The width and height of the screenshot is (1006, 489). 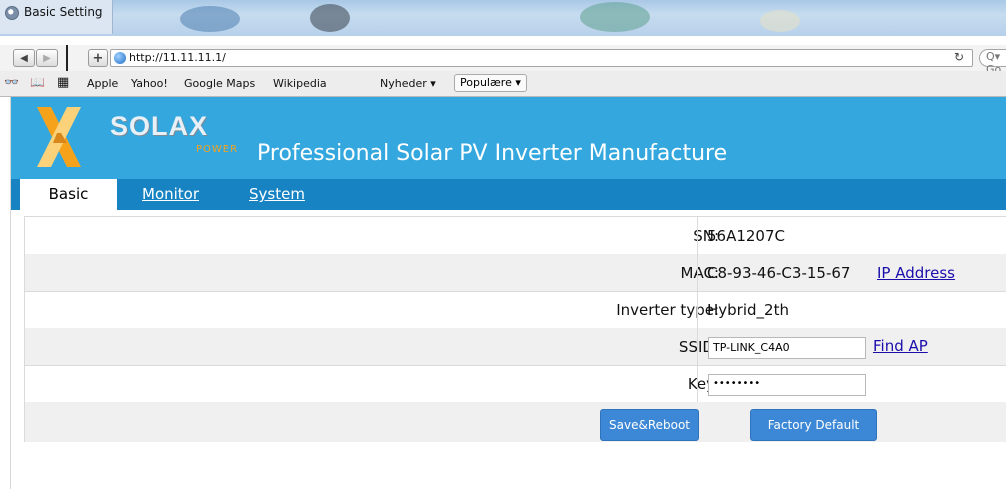 I want to click on bookmark-nyheder: Nyheder ▾, so click(x=408, y=83).